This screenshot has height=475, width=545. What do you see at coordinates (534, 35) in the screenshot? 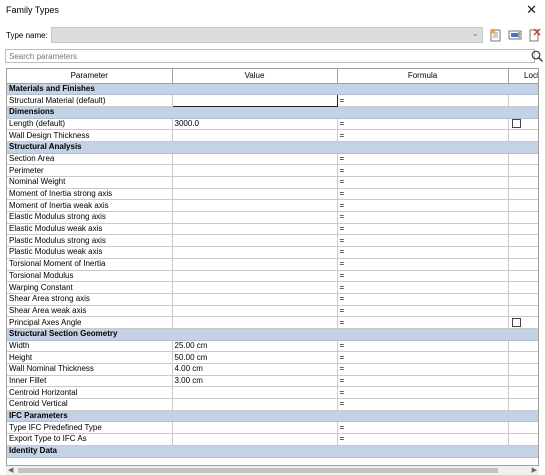
I see `delete-type-icon` at bounding box center [534, 35].